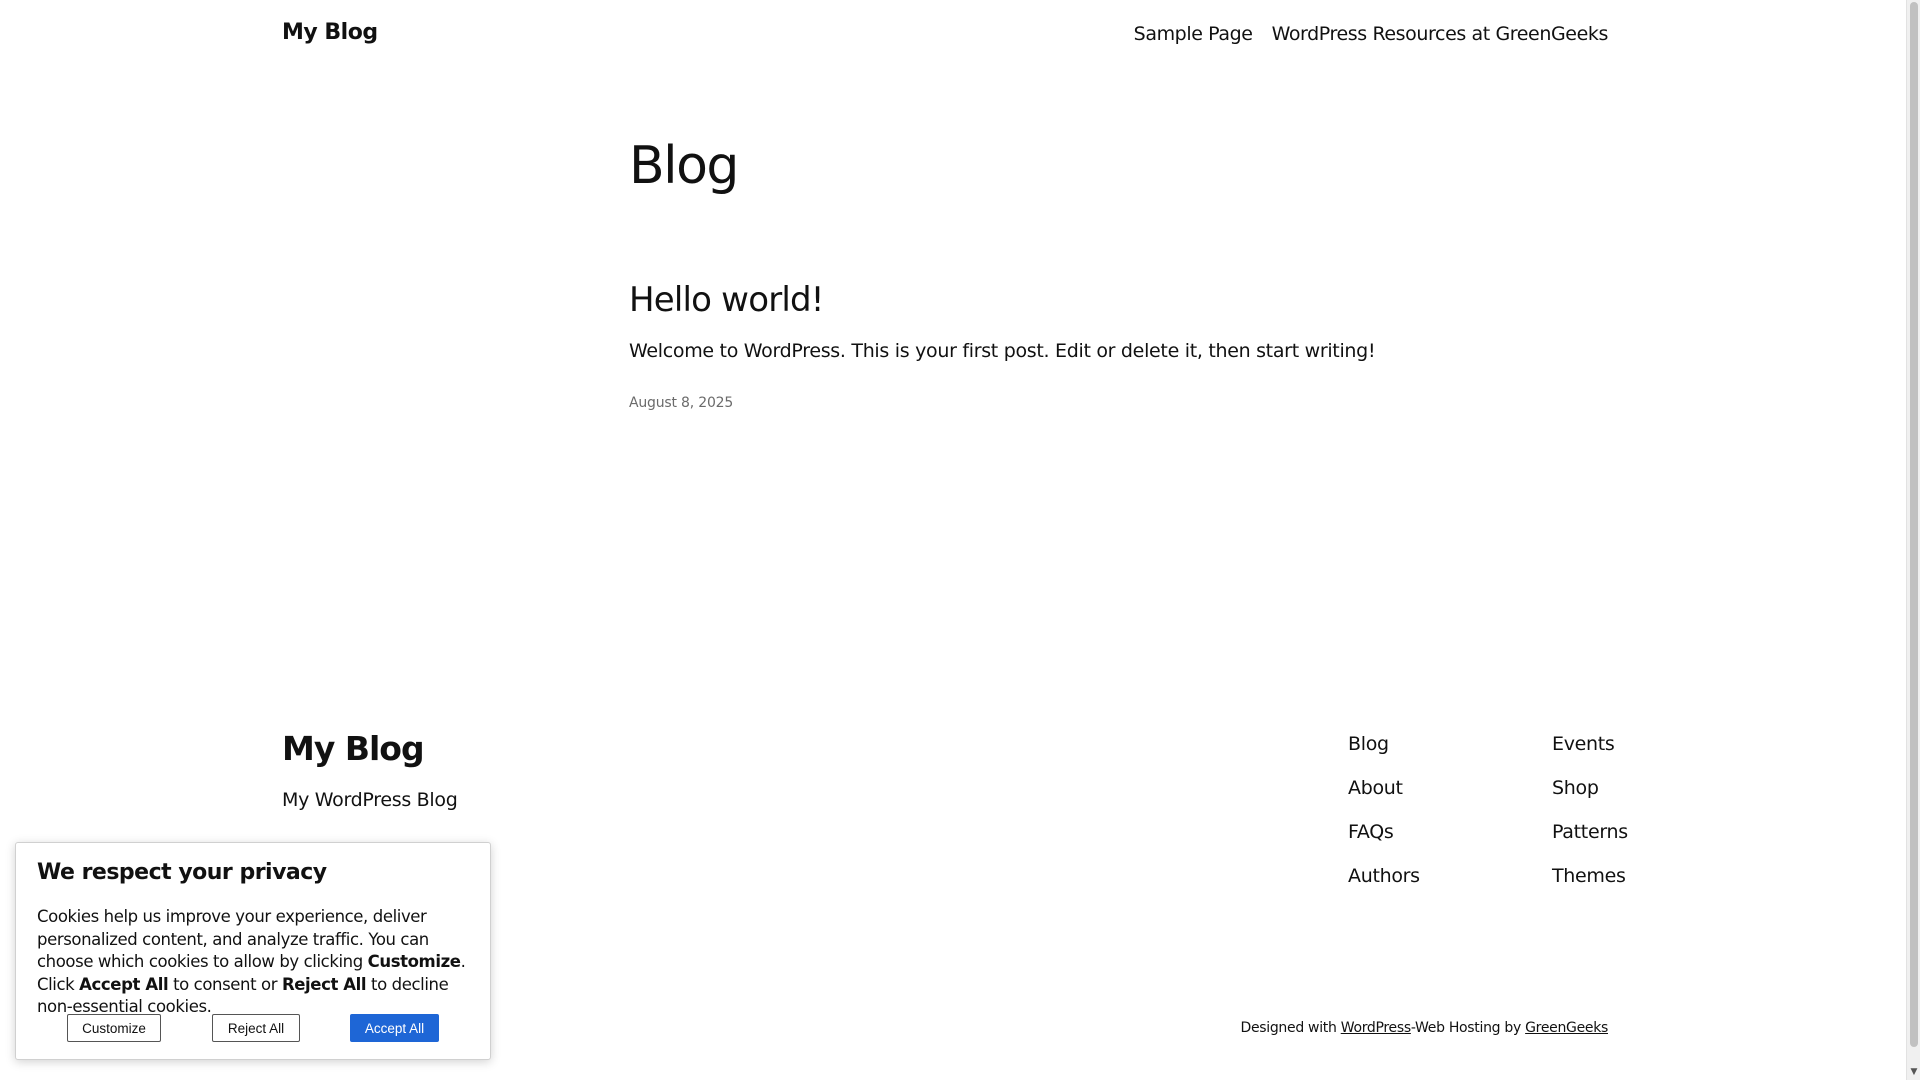 The image size is (1920, 1080). What do you see at coordinates (1566, 1028) in the screenshot?
I see `greengeeks-link: GreenGeeks` at bounding box center [1566, 1028].